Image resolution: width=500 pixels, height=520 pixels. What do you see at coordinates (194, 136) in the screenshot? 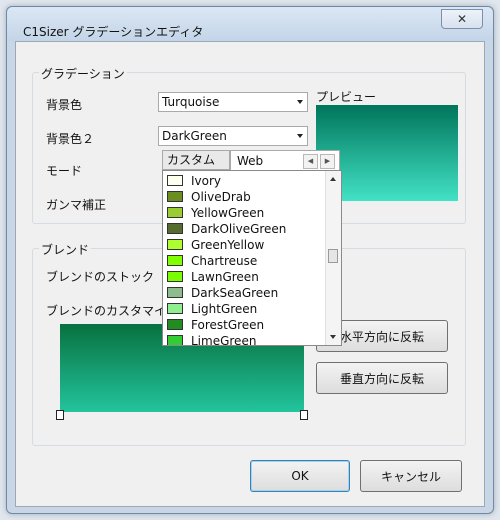
I see `bg-color2-value: DarkGreen` at bounding box center [194, 136].